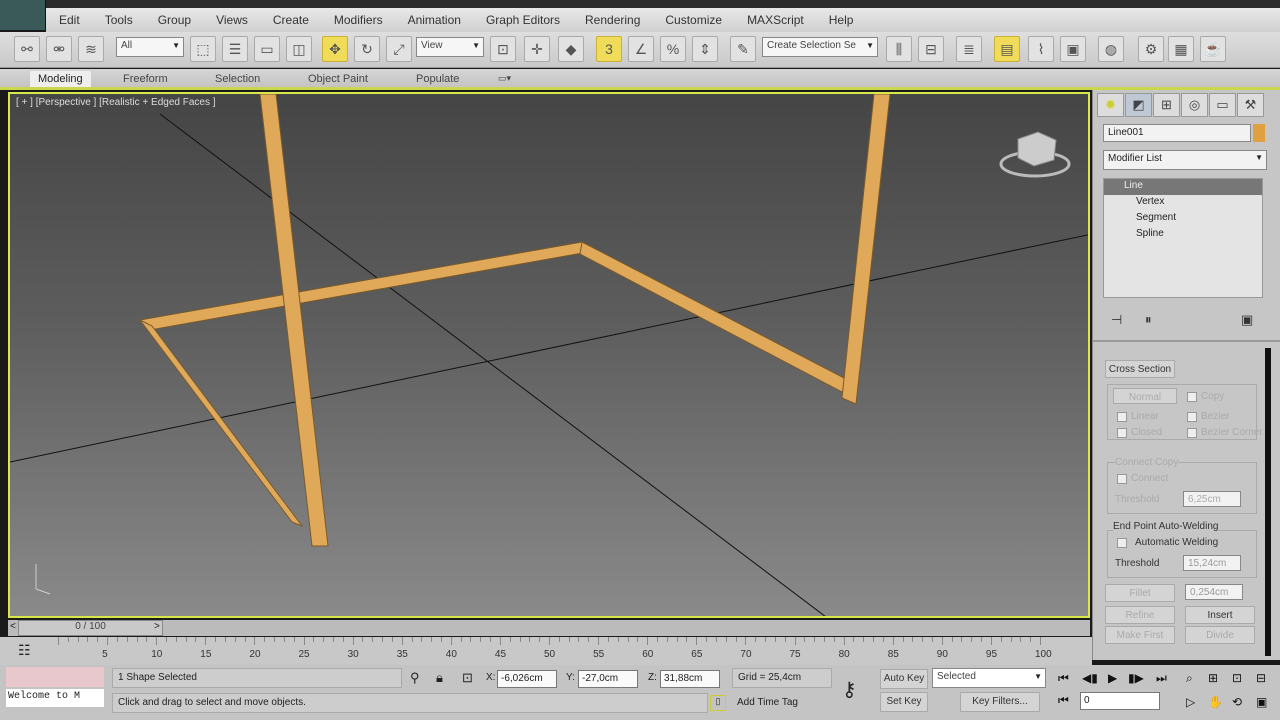  I want to click on pan-icon: ✋, so click(1215, 702).